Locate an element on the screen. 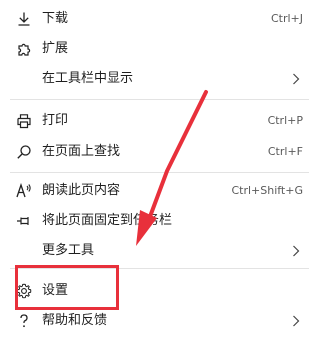 This screenshot has height=338, width=320. pin-icon is located at coordinates (24, 221).